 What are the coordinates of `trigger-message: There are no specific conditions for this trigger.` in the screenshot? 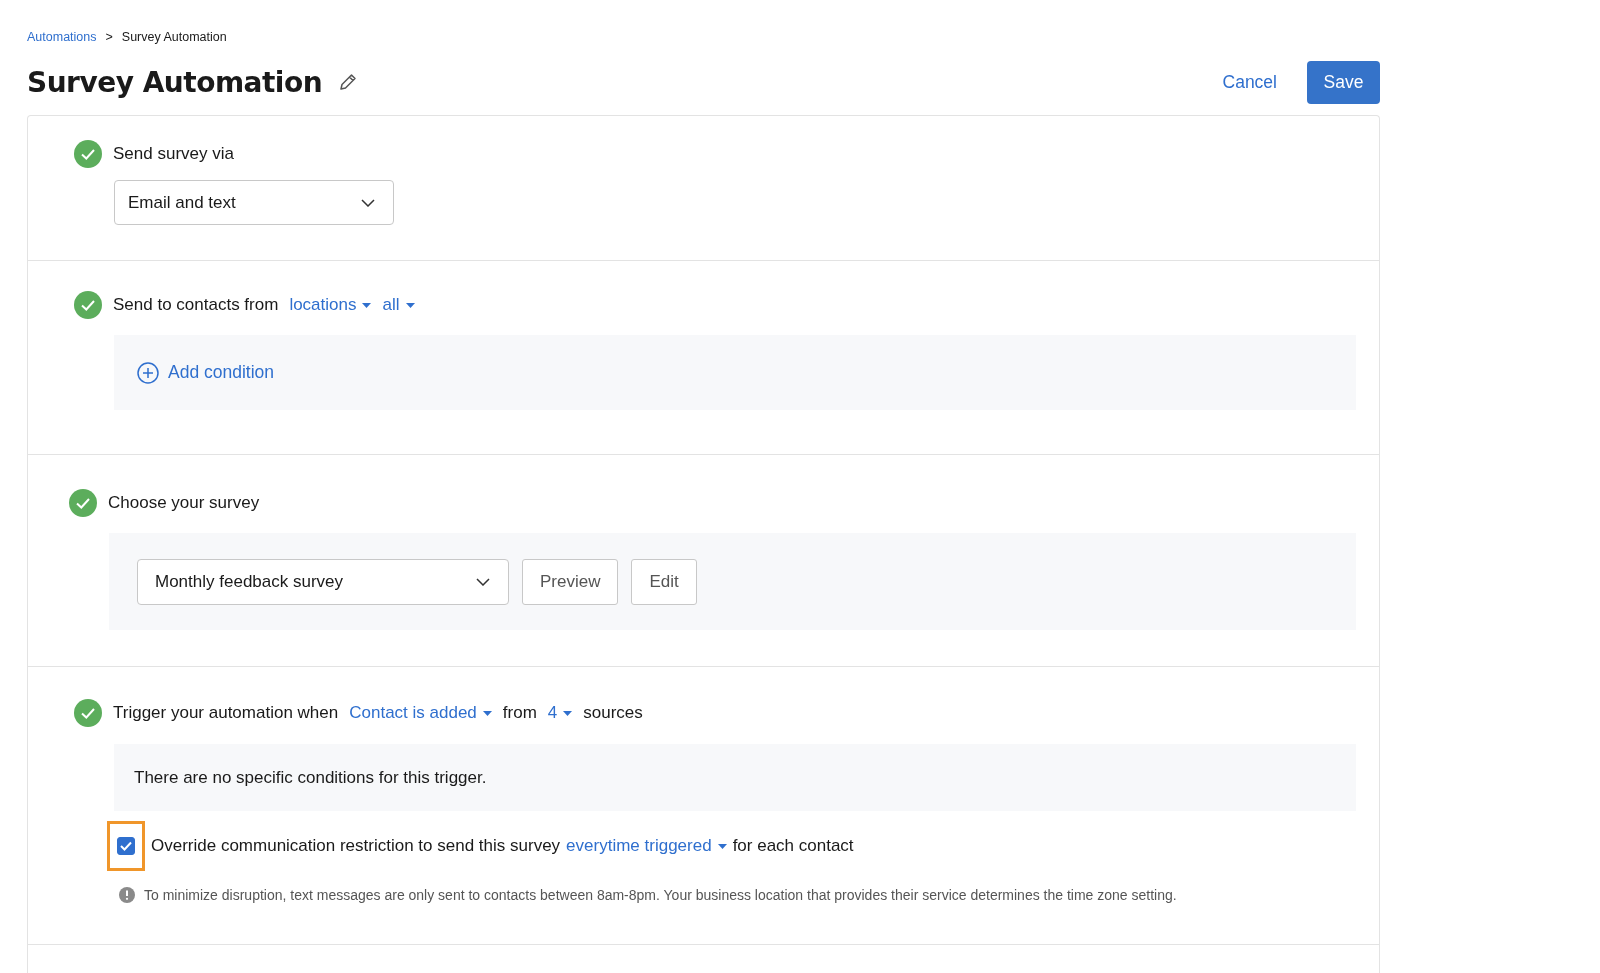 It's located at (310, 777).